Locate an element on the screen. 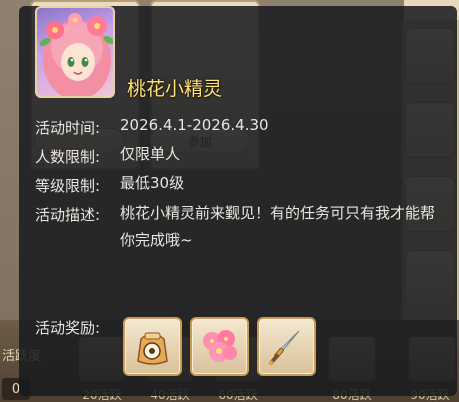 The height and width of the screenshot is (402, 459). treasure-bag-icon is located at coordinates (152, 348).